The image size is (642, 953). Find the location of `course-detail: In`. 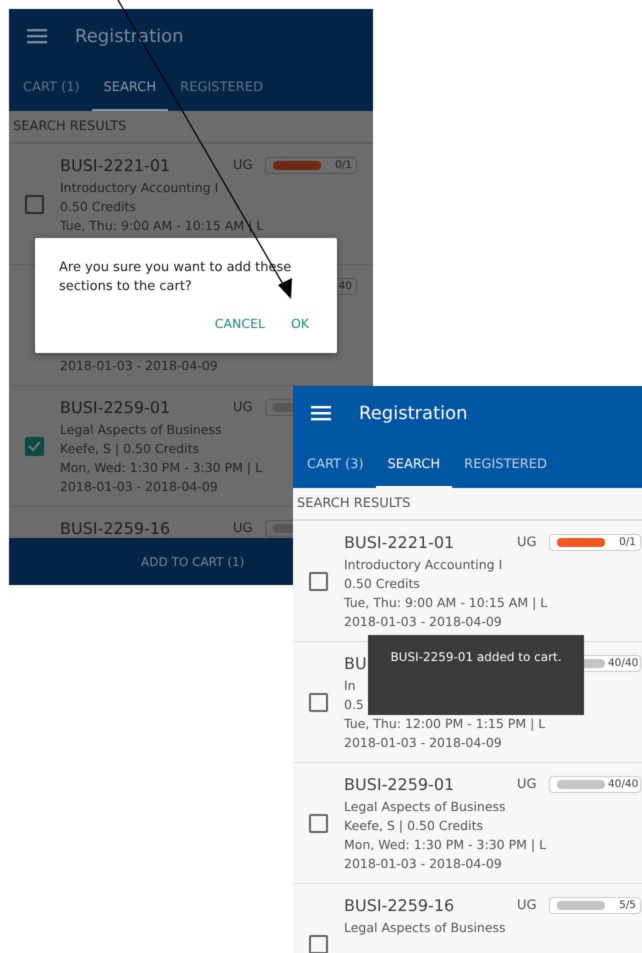

course-detail: In is located at coordinates (350, 686).